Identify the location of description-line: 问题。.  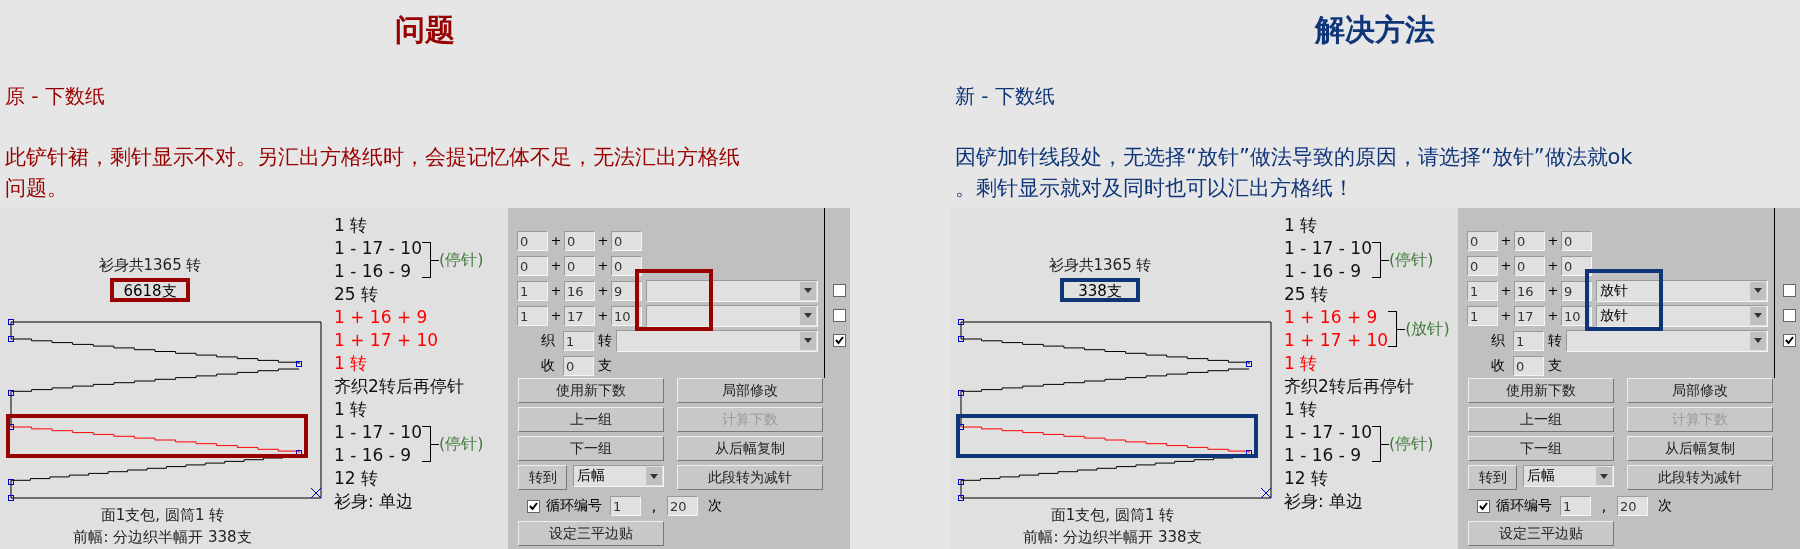
(37, 188).